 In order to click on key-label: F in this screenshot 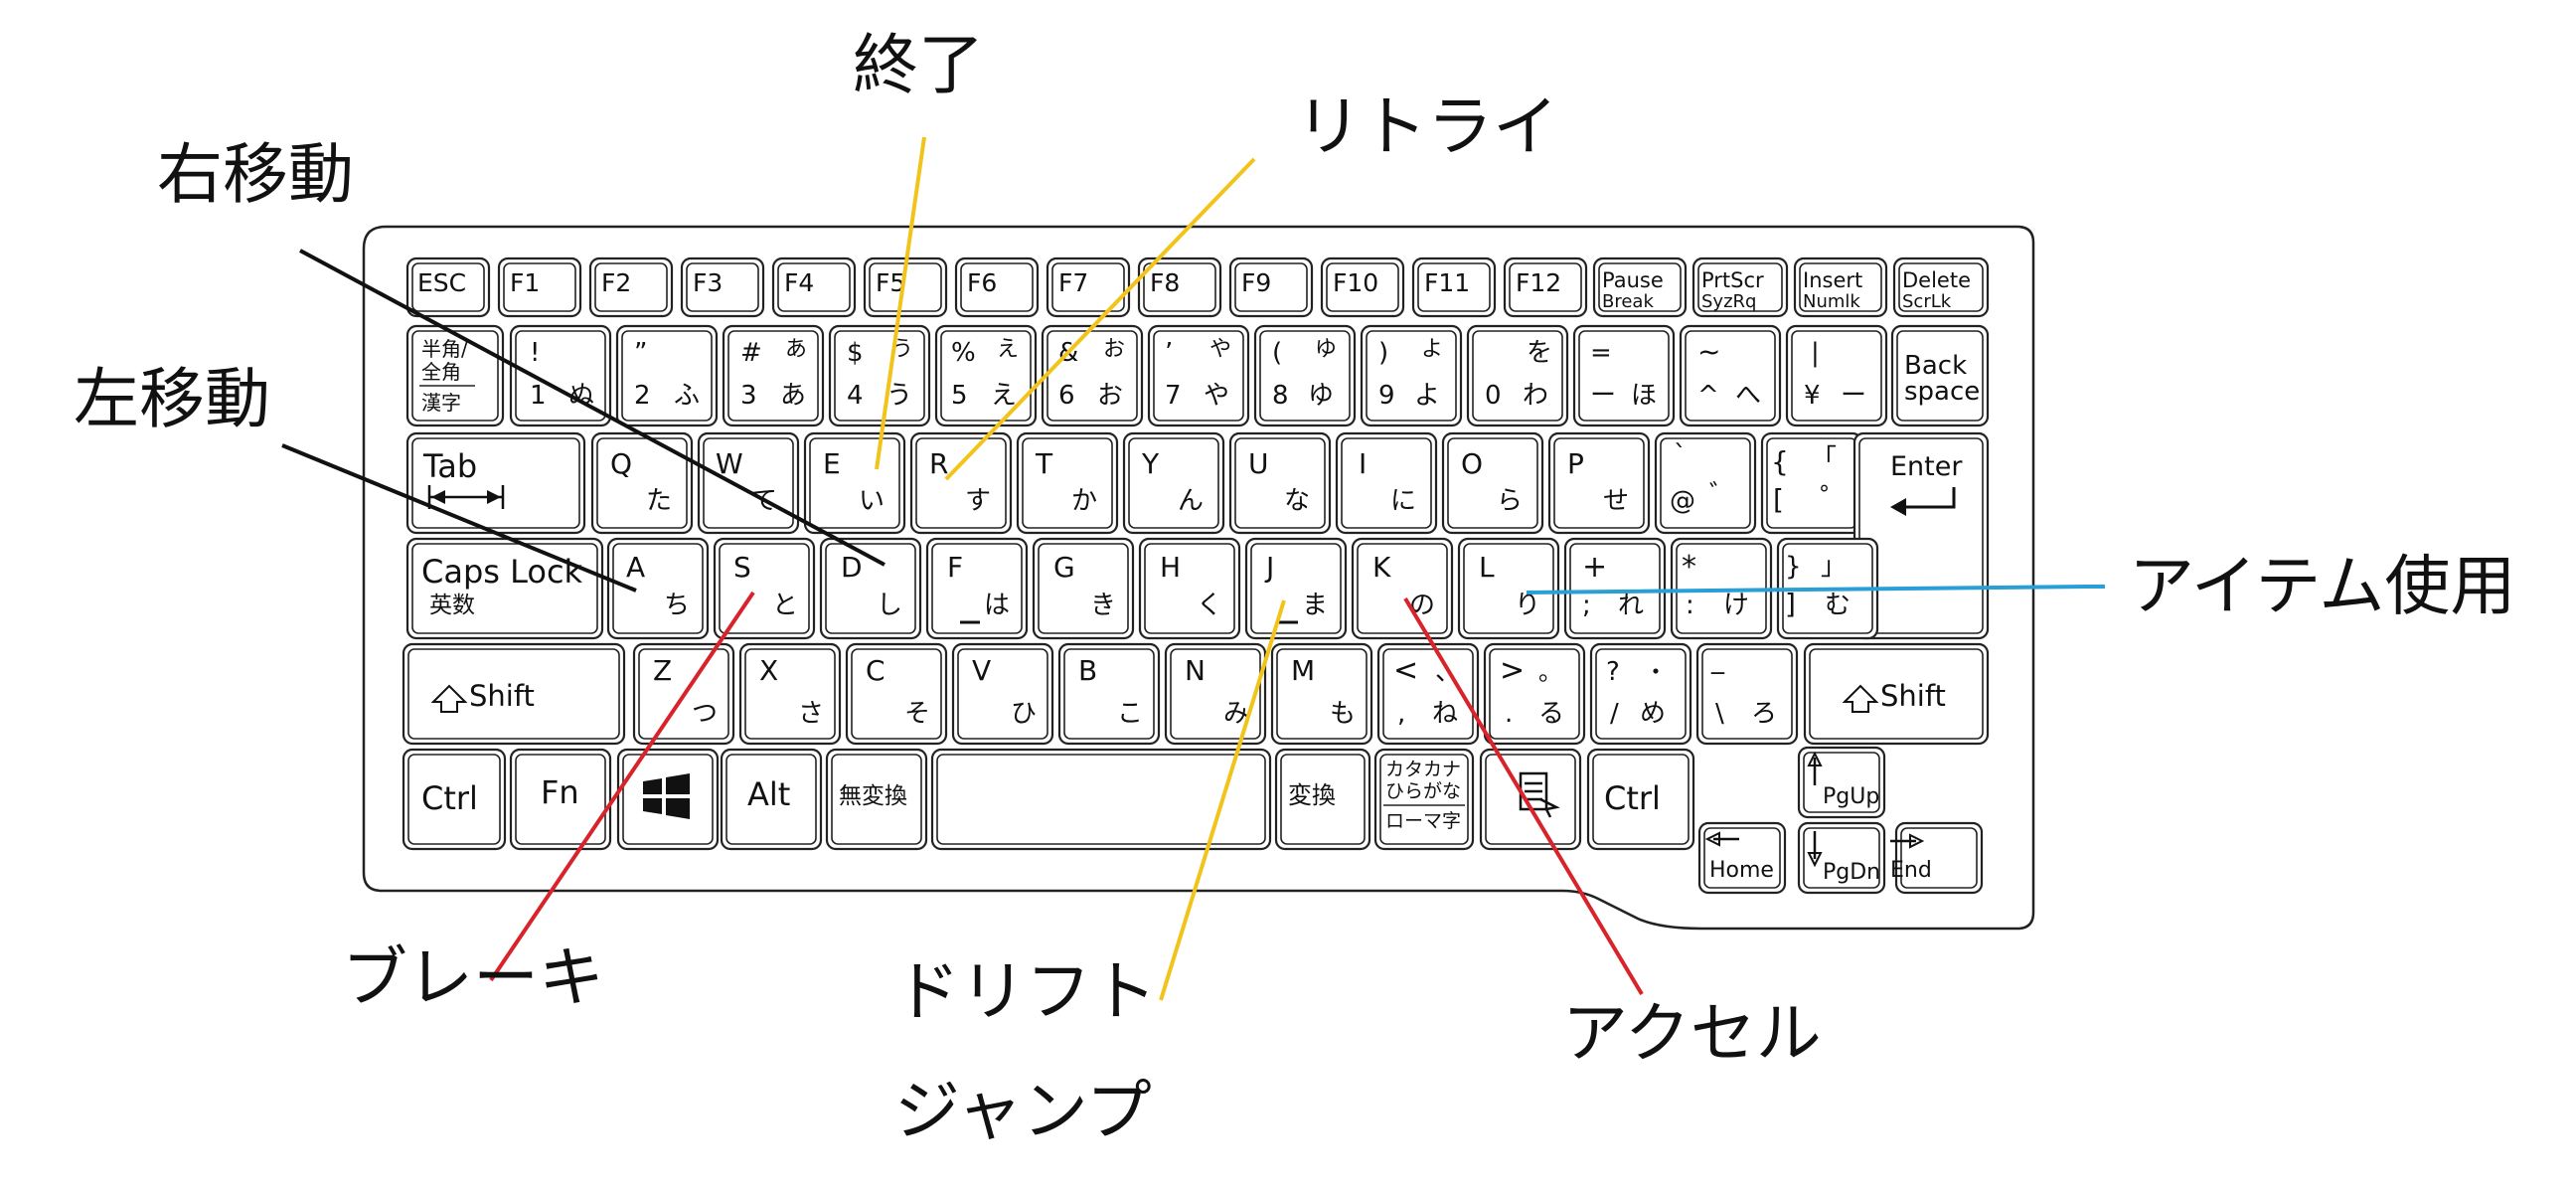, I will do `click(955, 567)`.